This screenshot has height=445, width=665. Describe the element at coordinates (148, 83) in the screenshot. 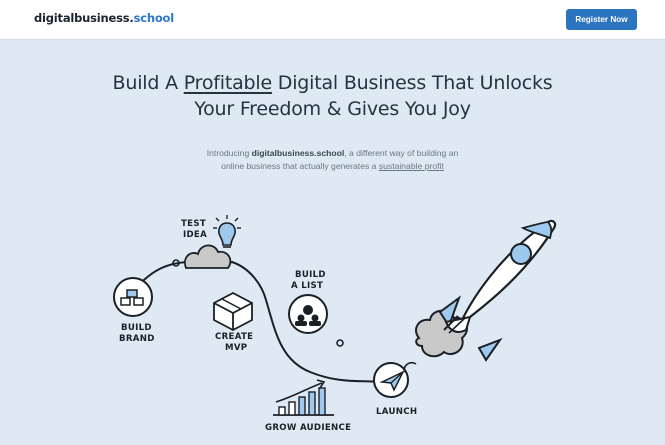

I see `hero-title-part1: Build A` at that location.